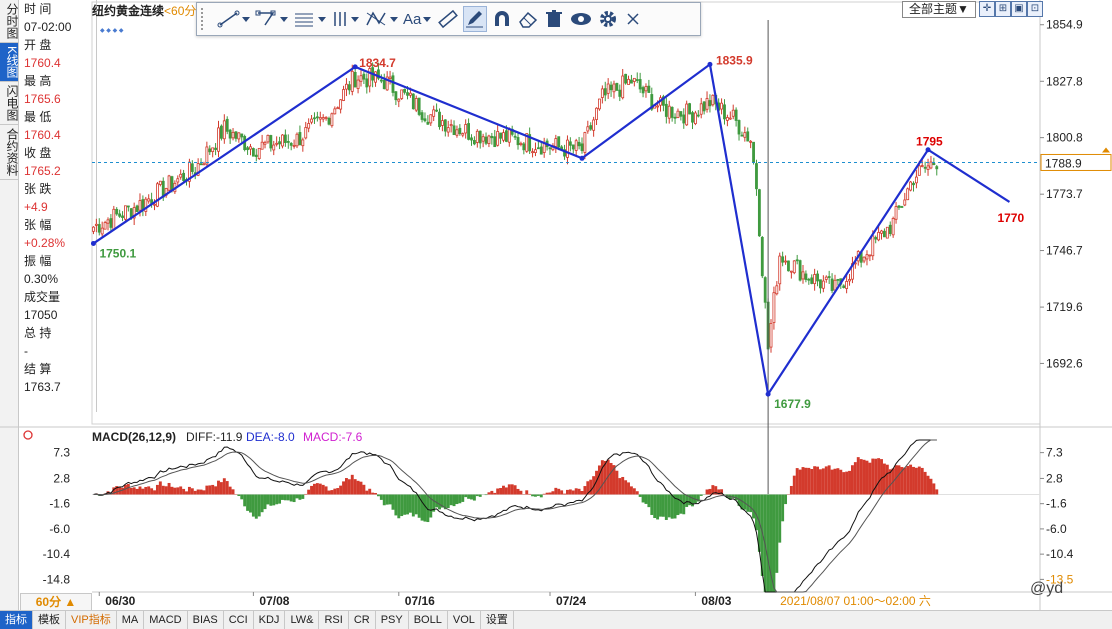 This screenshot has width=1112, height=629. I want to click on eraser-icon, so click(528, 19).